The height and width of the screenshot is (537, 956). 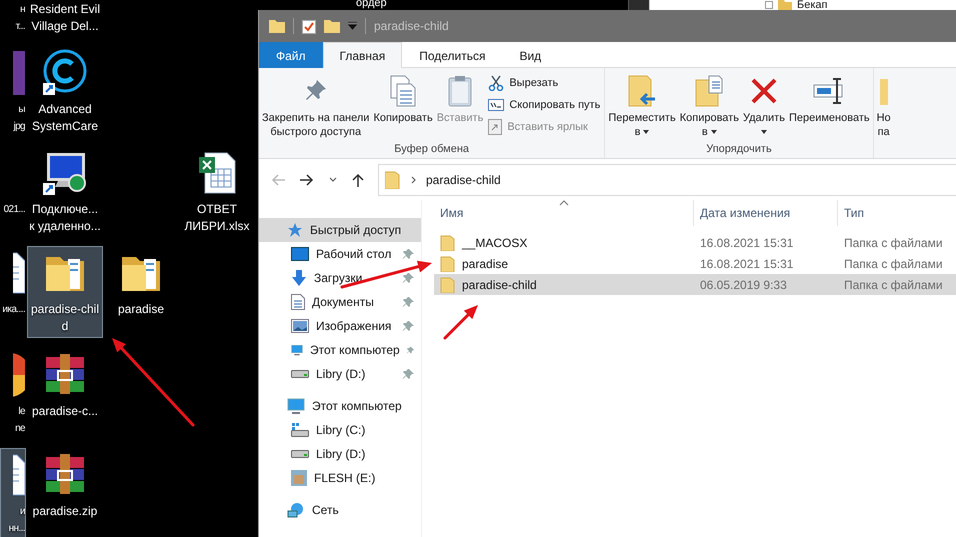 What do you see at coordinates (340, 254) in the screenshot?
I see `nav-item: Рабочий стол` at bounding box center [340, 254].